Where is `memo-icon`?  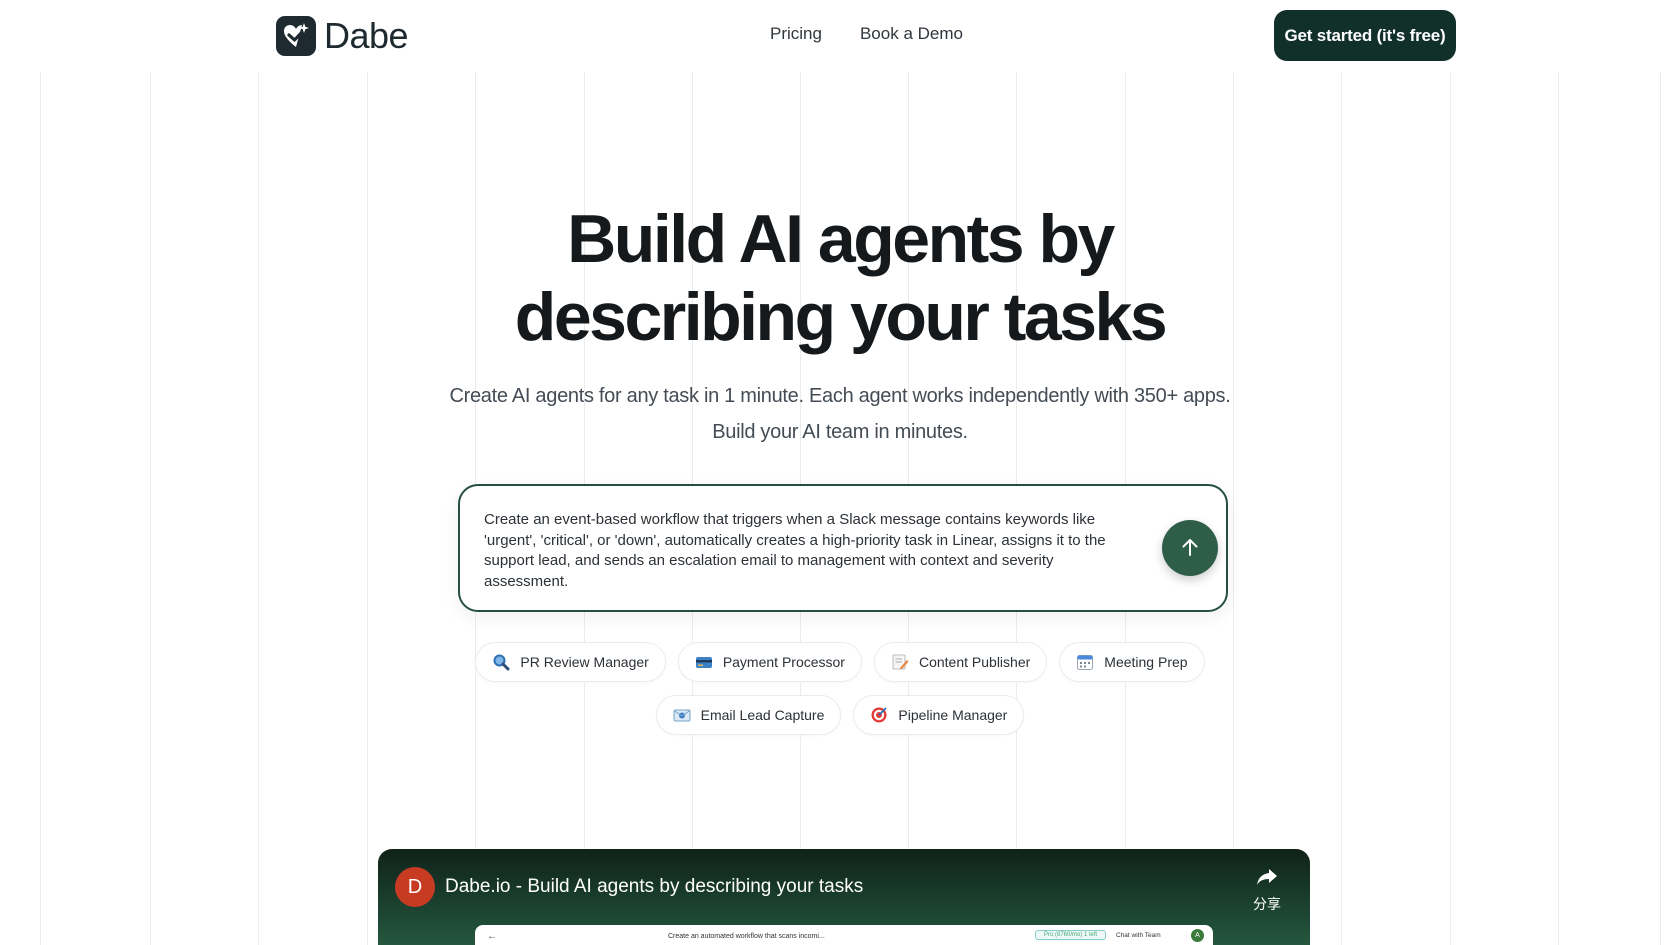 memo-icon is located at coordinates (900, 662).